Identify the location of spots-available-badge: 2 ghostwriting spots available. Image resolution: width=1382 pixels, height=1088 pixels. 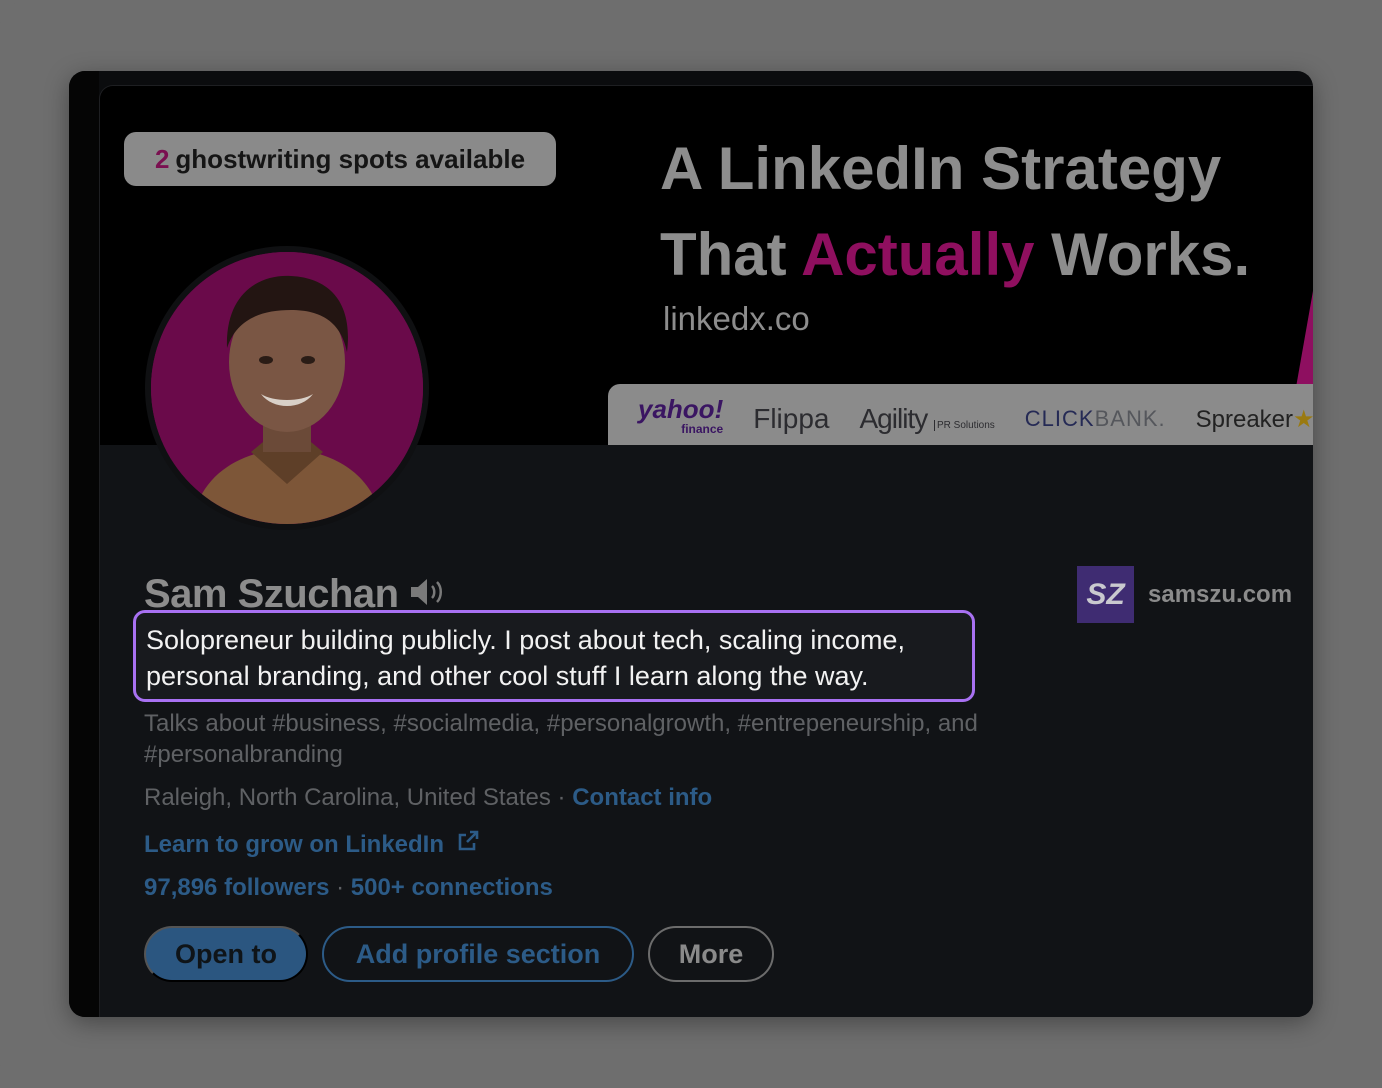
(340, 159).